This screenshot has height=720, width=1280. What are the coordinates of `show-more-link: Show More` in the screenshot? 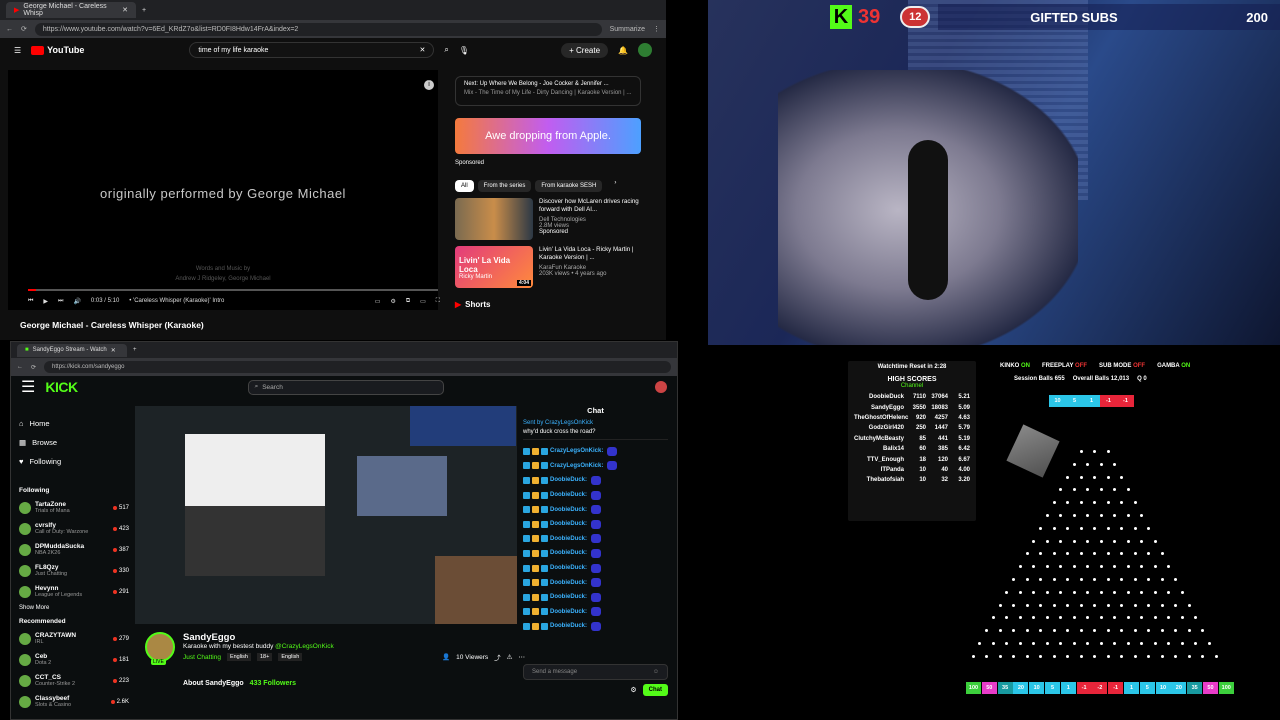 It's located at (74, 608).